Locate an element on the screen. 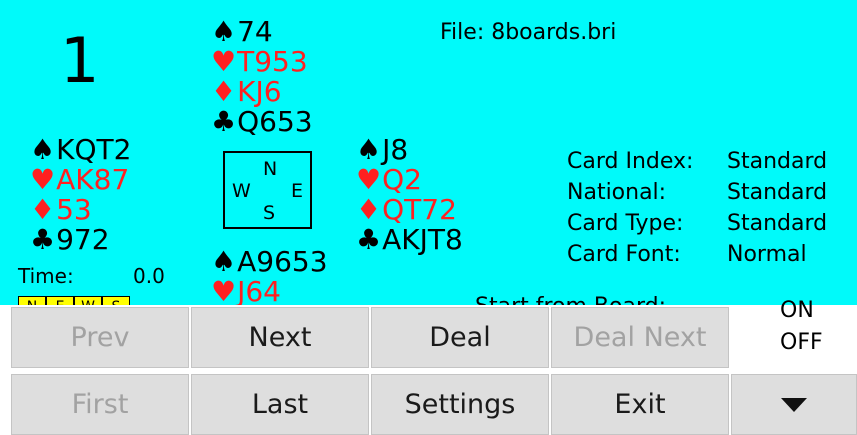 This screenshot has height=435, width=857. more-menu-button is located at coordinates (794, 404).